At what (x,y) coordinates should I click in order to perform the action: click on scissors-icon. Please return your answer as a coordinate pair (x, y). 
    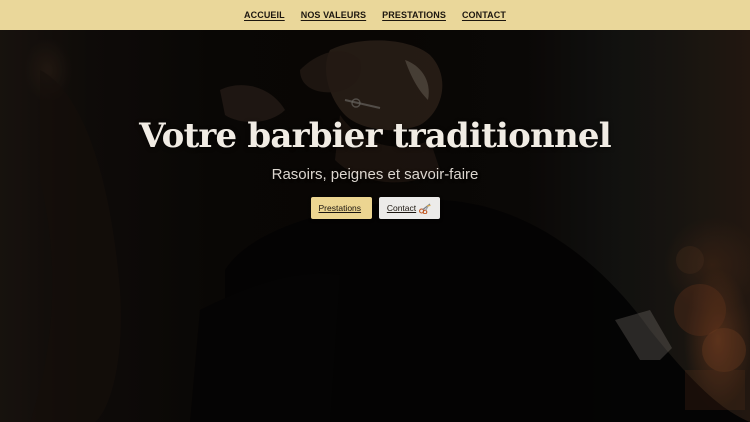
    Looking at the image, I should click on (425, 208).